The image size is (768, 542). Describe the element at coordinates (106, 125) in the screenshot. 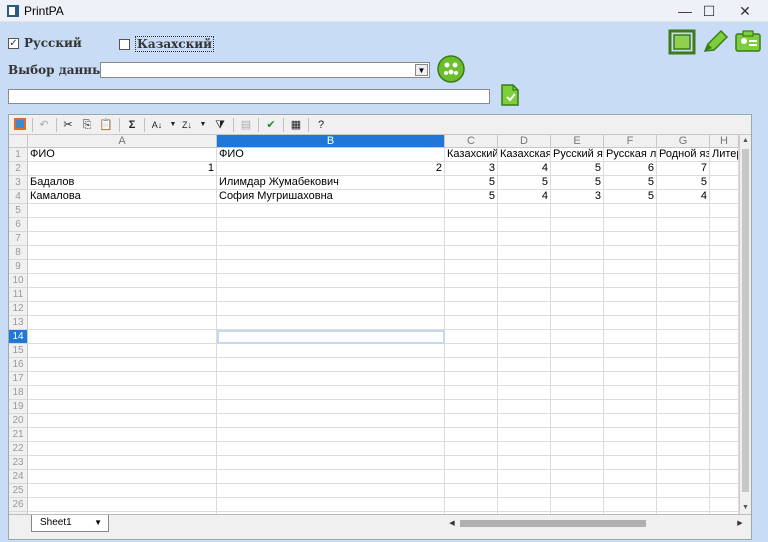

I see `paste-icon: 📋` at that location.